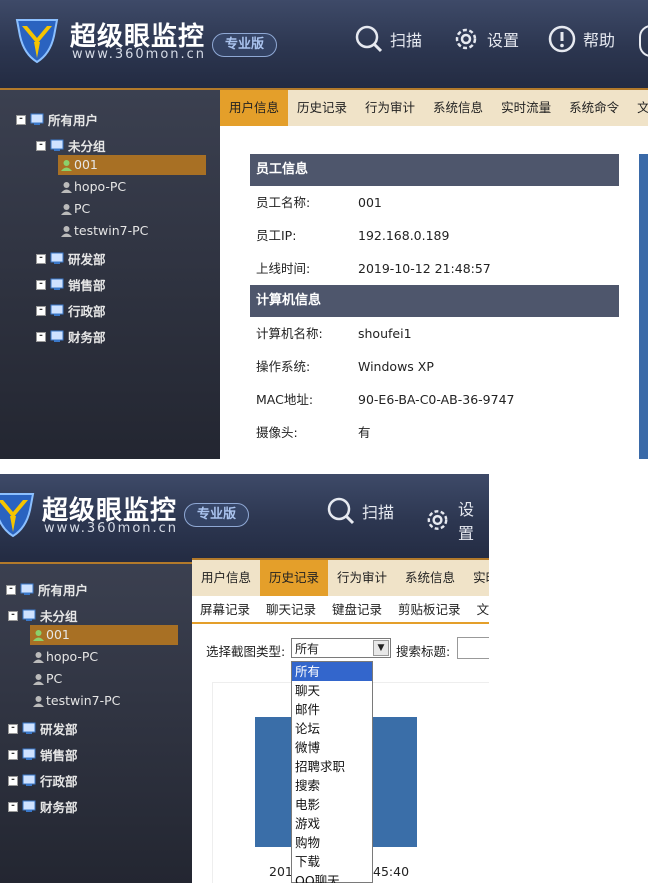  I want to click on option-qq-chat: QQ聊天, so click(332, 877).